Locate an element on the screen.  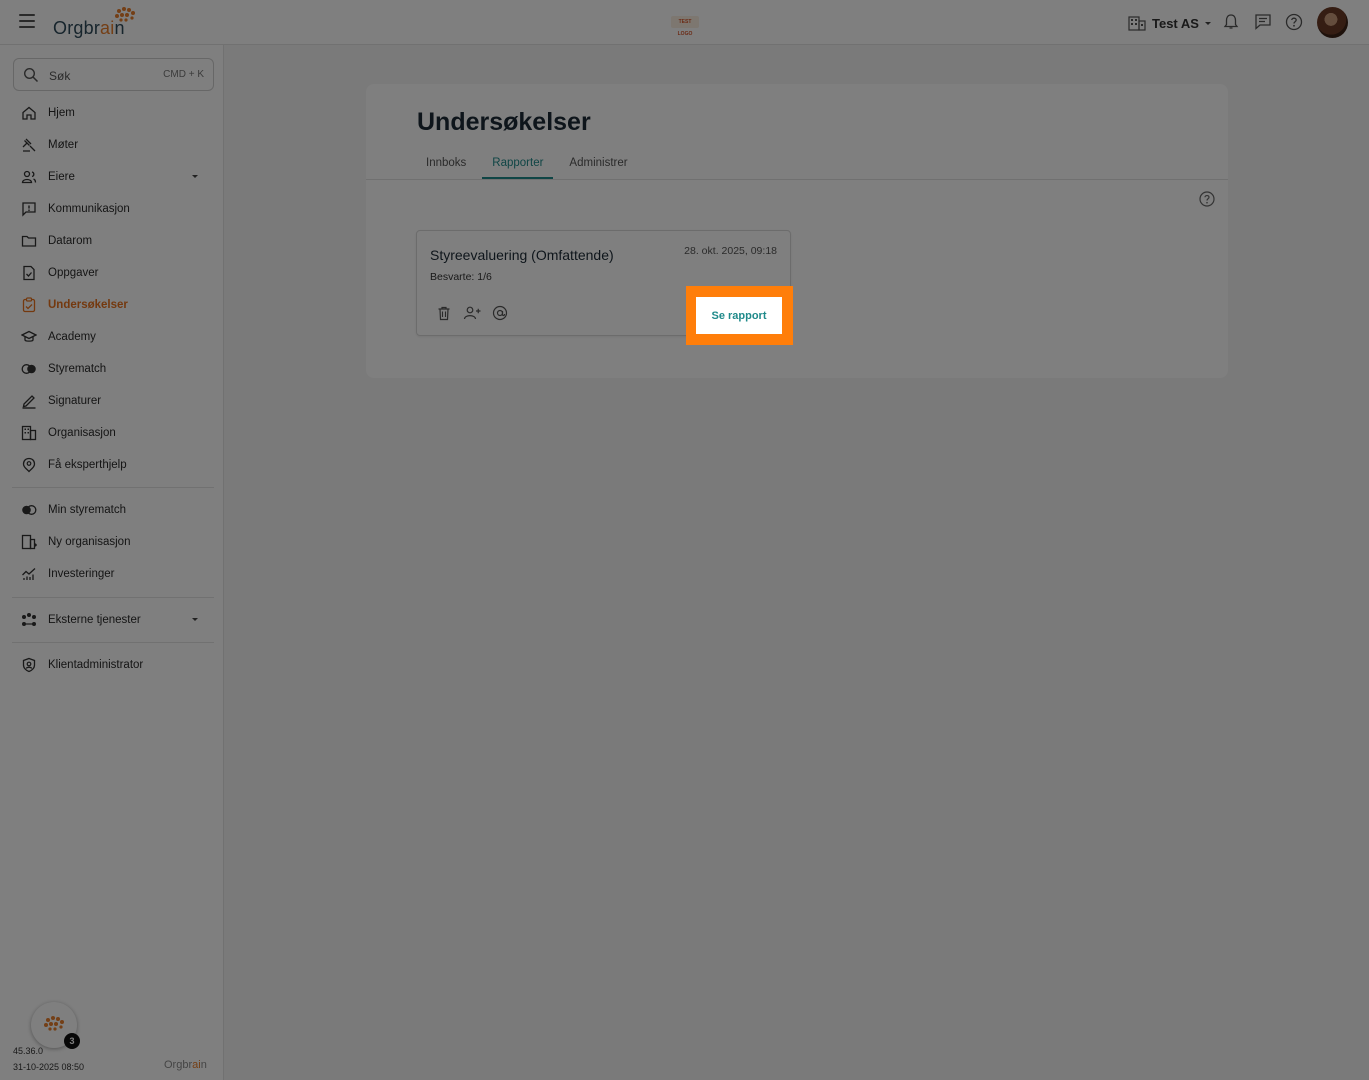
sidebar-item-label: Eiere is located at coordinates (61, 177).